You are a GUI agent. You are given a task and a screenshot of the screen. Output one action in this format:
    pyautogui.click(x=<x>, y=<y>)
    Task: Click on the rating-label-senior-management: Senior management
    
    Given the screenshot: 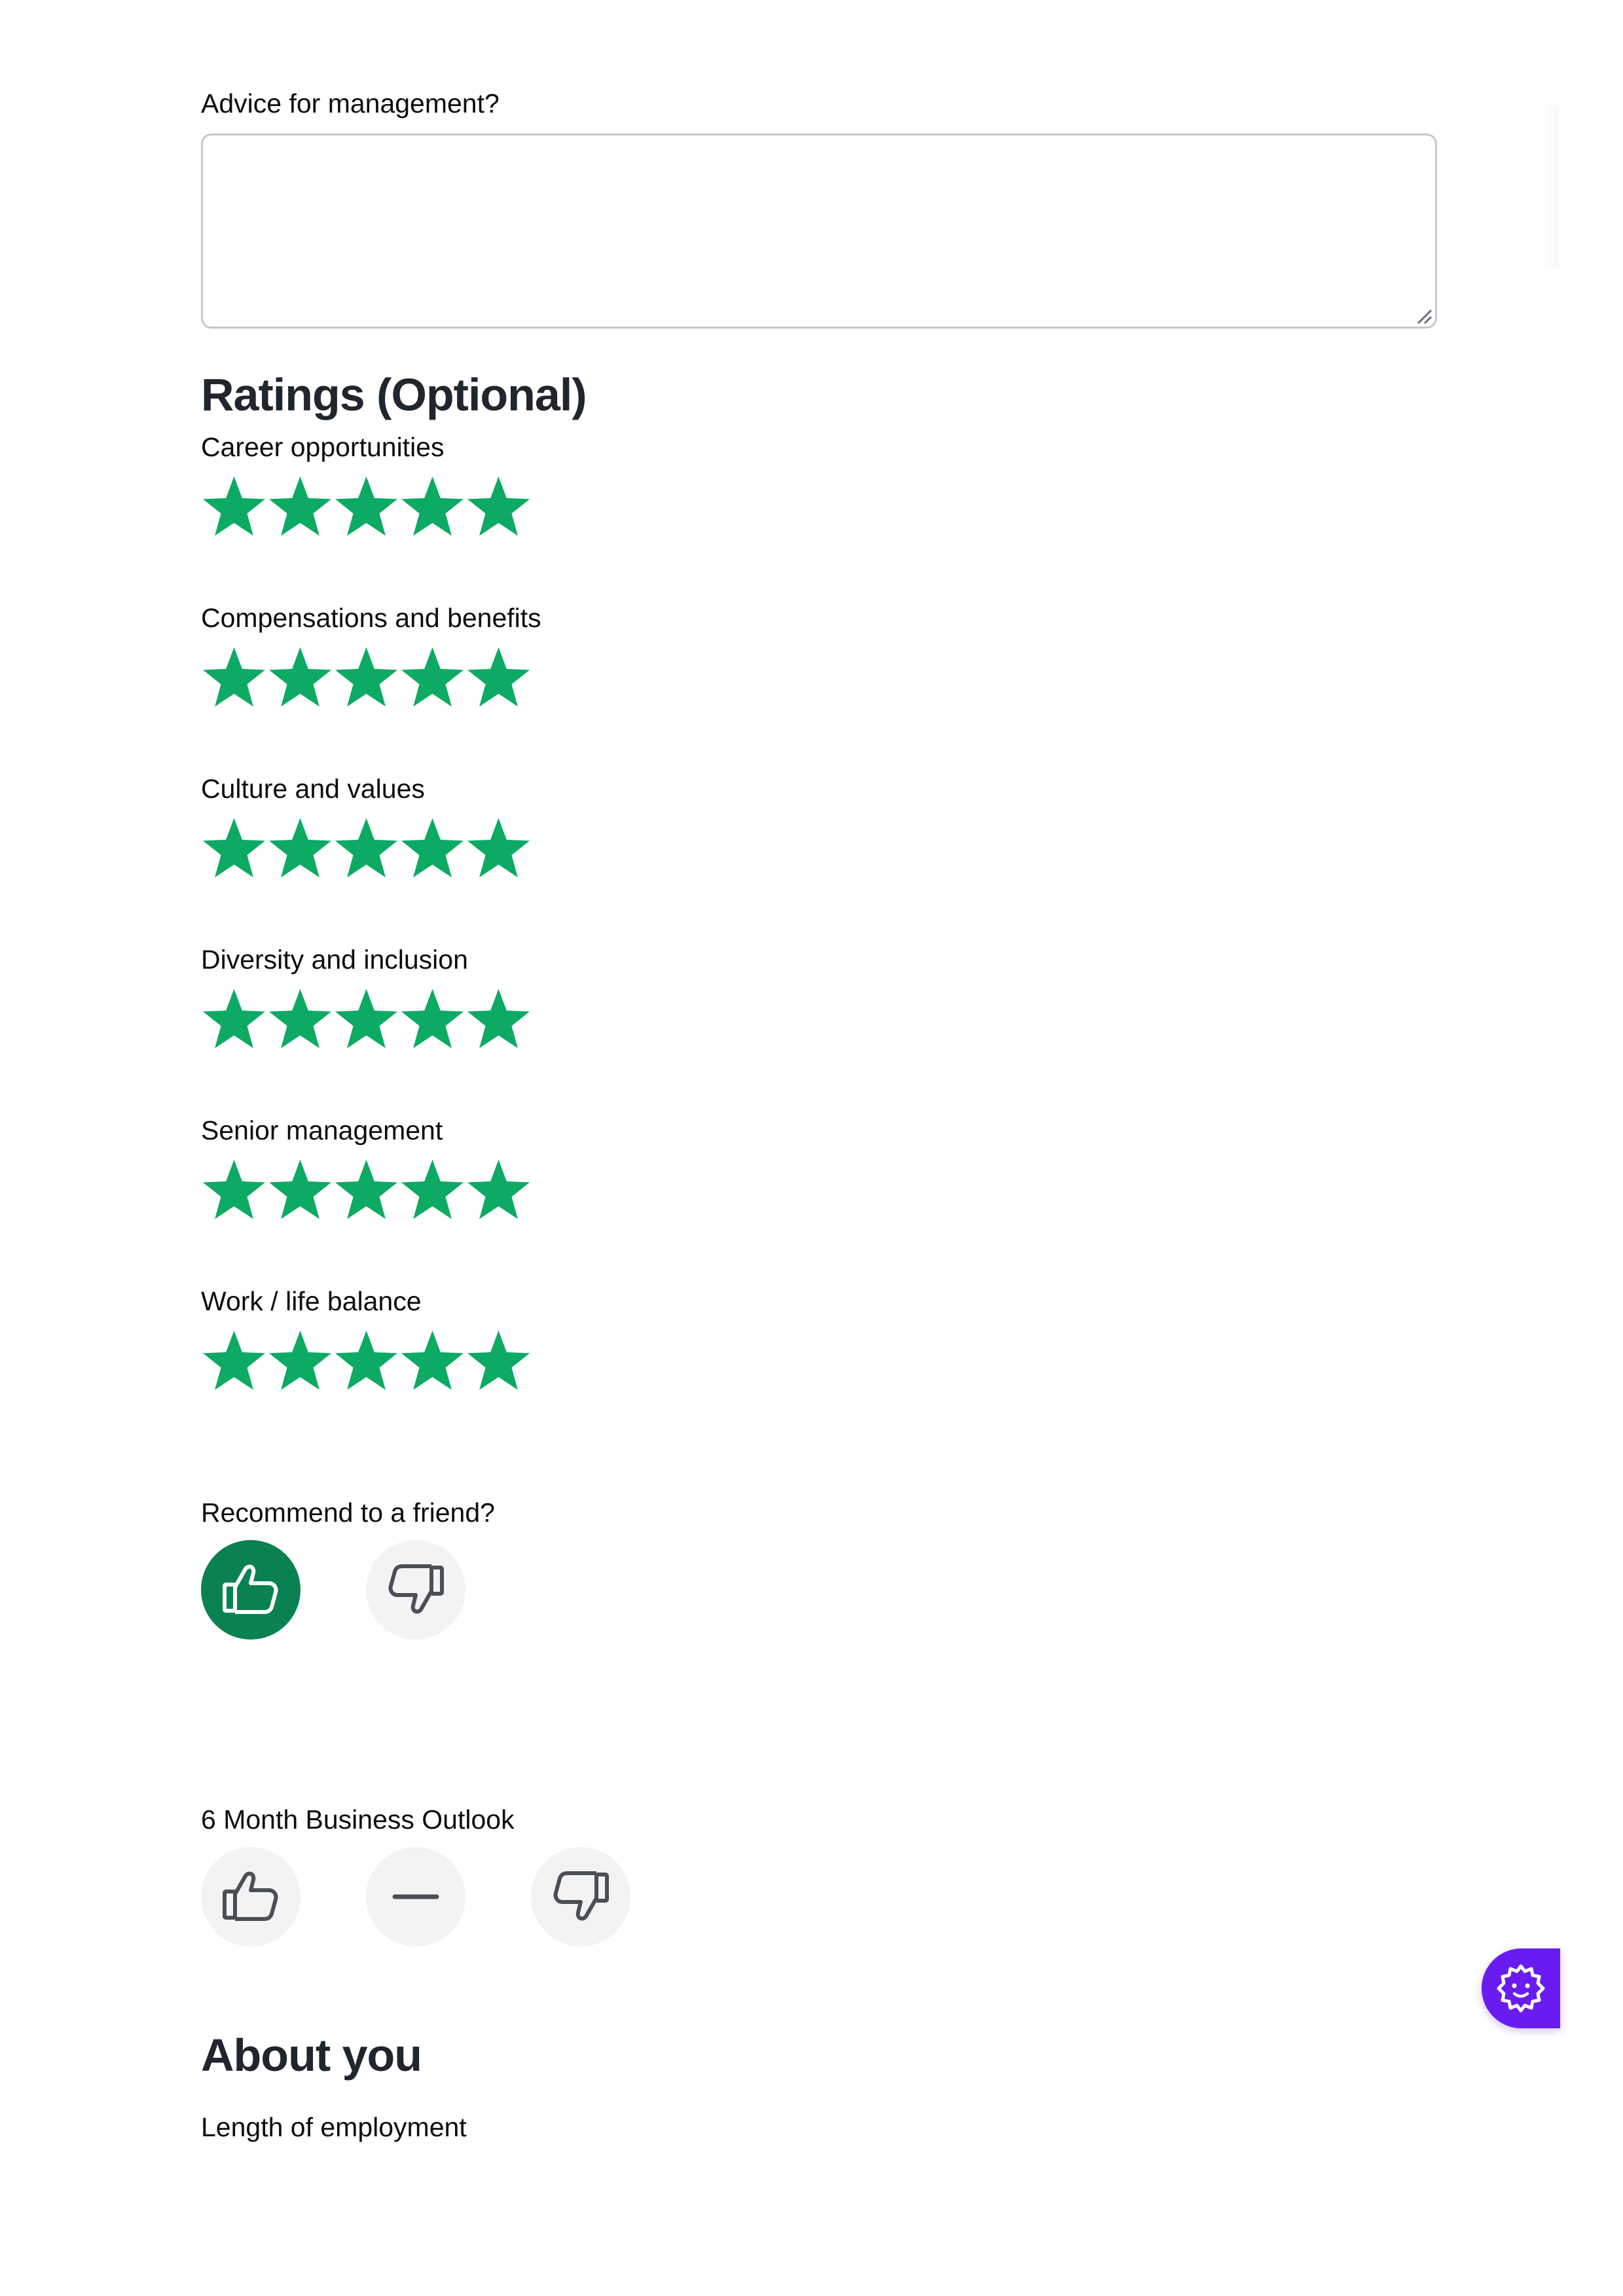 What is the action you would take?
    pyautogui.click(x=322, y=1130)
    